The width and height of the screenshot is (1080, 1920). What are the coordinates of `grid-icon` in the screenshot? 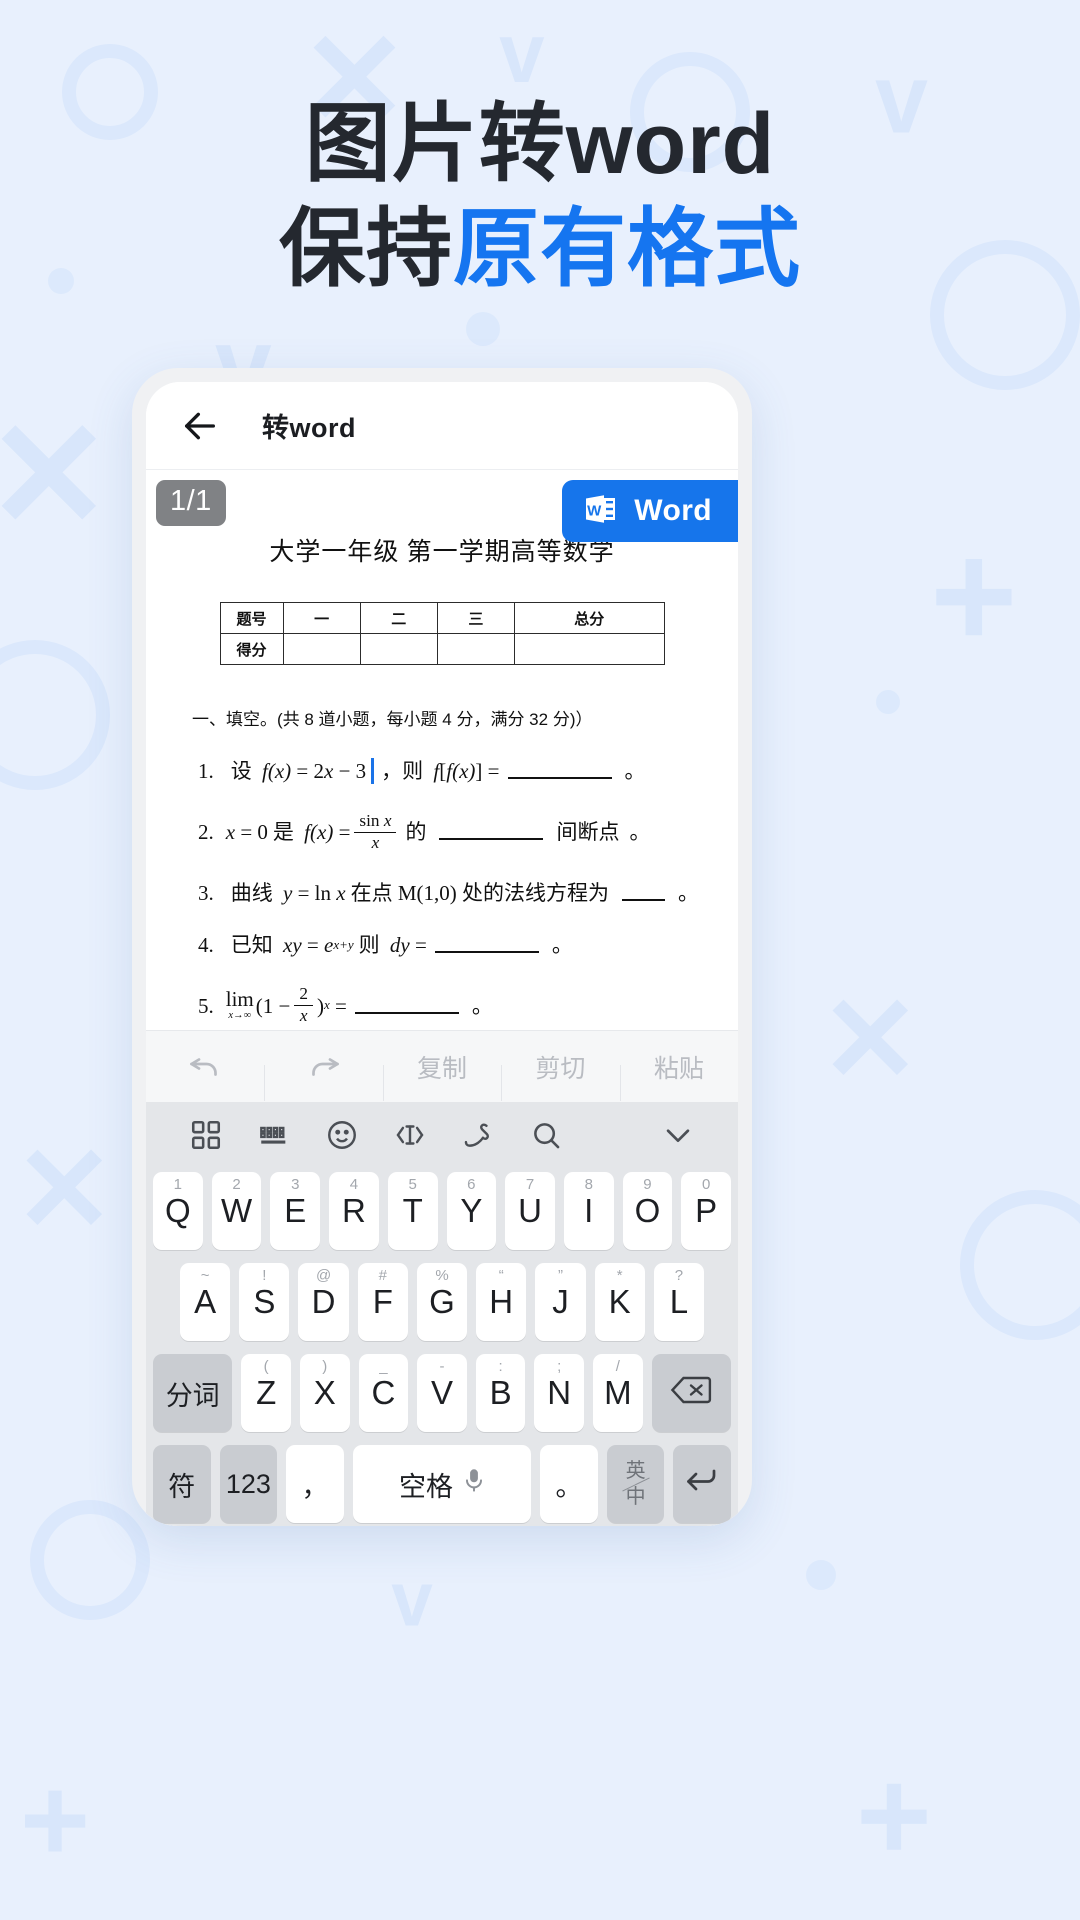 It's located at (206, 1137).